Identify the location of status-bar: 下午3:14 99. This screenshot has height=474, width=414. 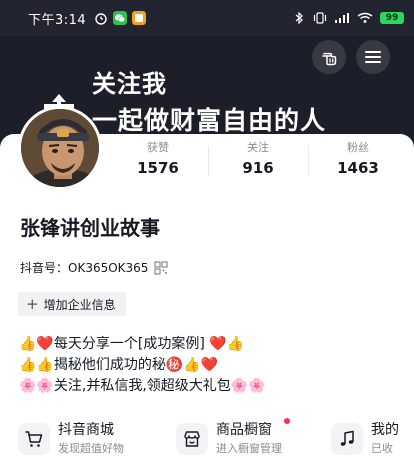
(207, 18).